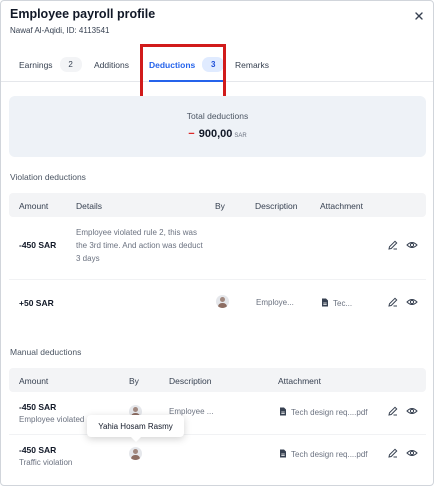 This screenshot has height=486, width=434. I want to click on column-header-details: Details, so click(89, 206).